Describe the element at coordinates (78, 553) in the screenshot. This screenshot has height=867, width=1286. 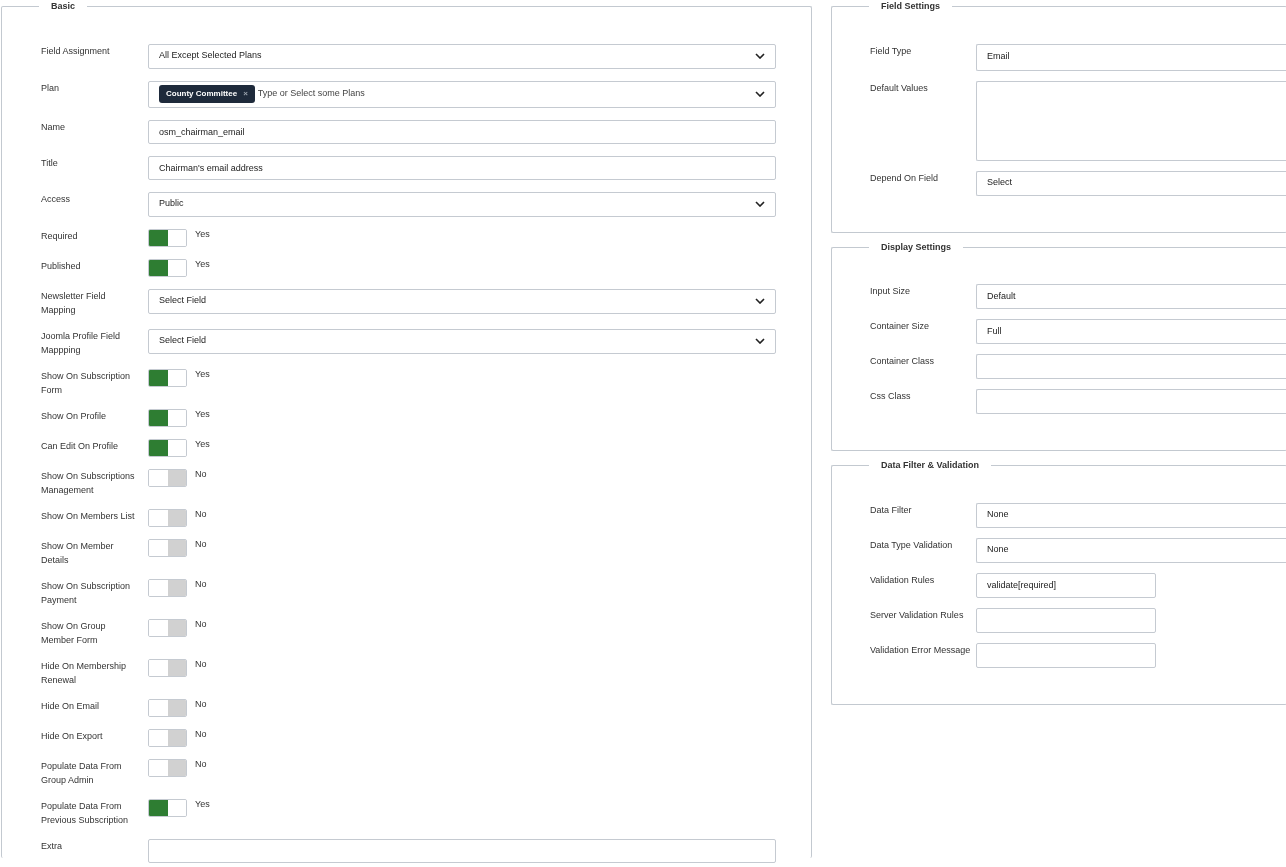
I see `field-label: Show On Member Details` at that location.